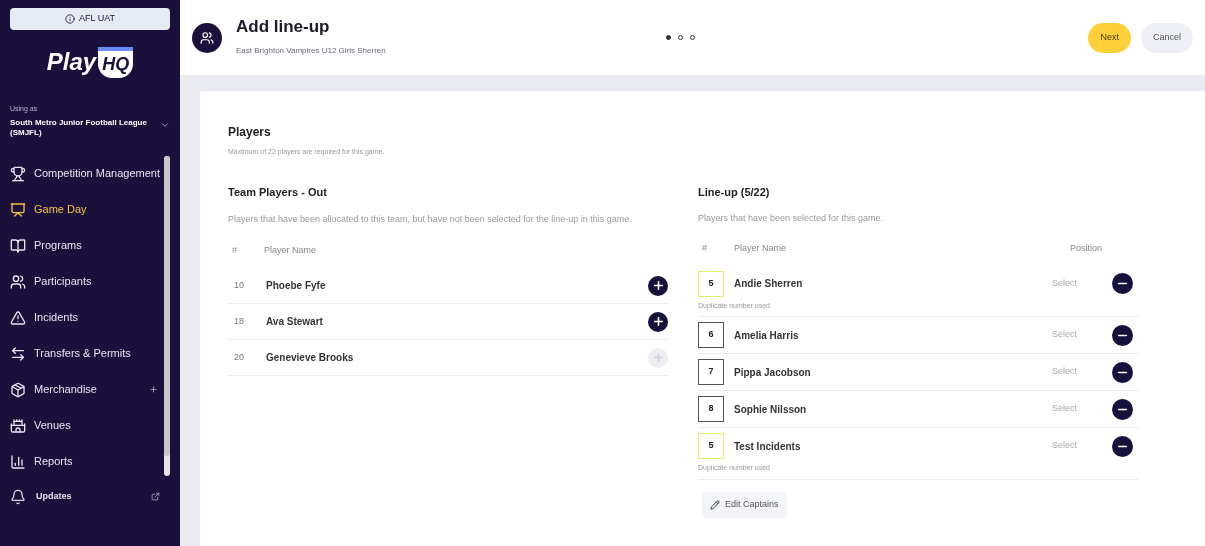  I want to click on edit-captains-button: Edit Captains, so click(744, 504).